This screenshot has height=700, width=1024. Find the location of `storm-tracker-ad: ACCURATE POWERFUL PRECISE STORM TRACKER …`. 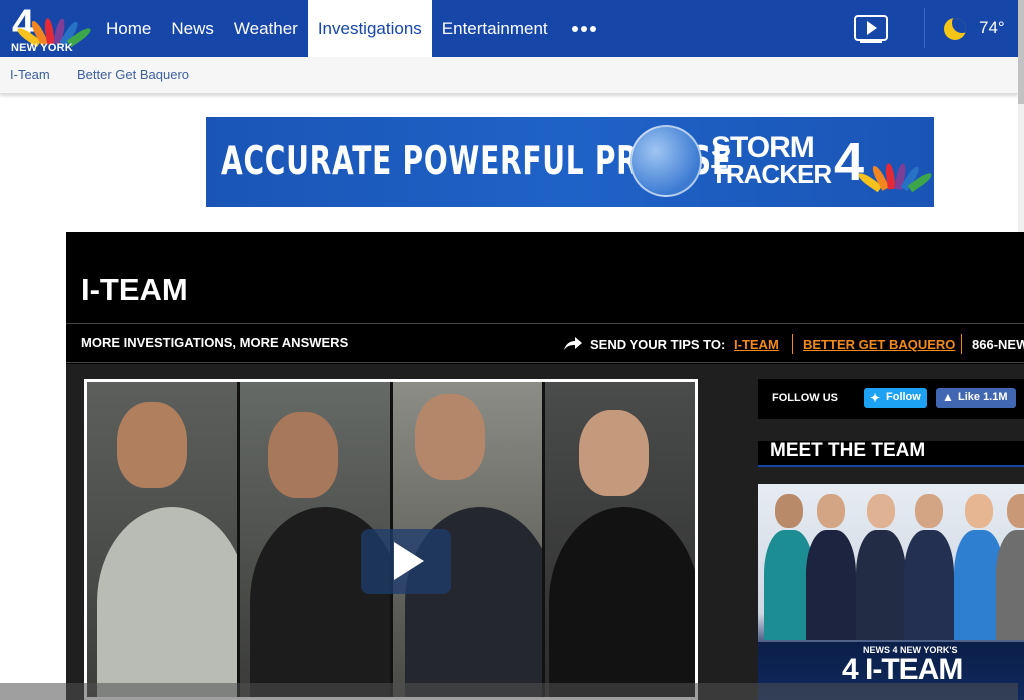

storm-tracker-ad: ACCURATE POWERFUL PRECISE STORM TRACKER … is located at coordinates (570, 162).